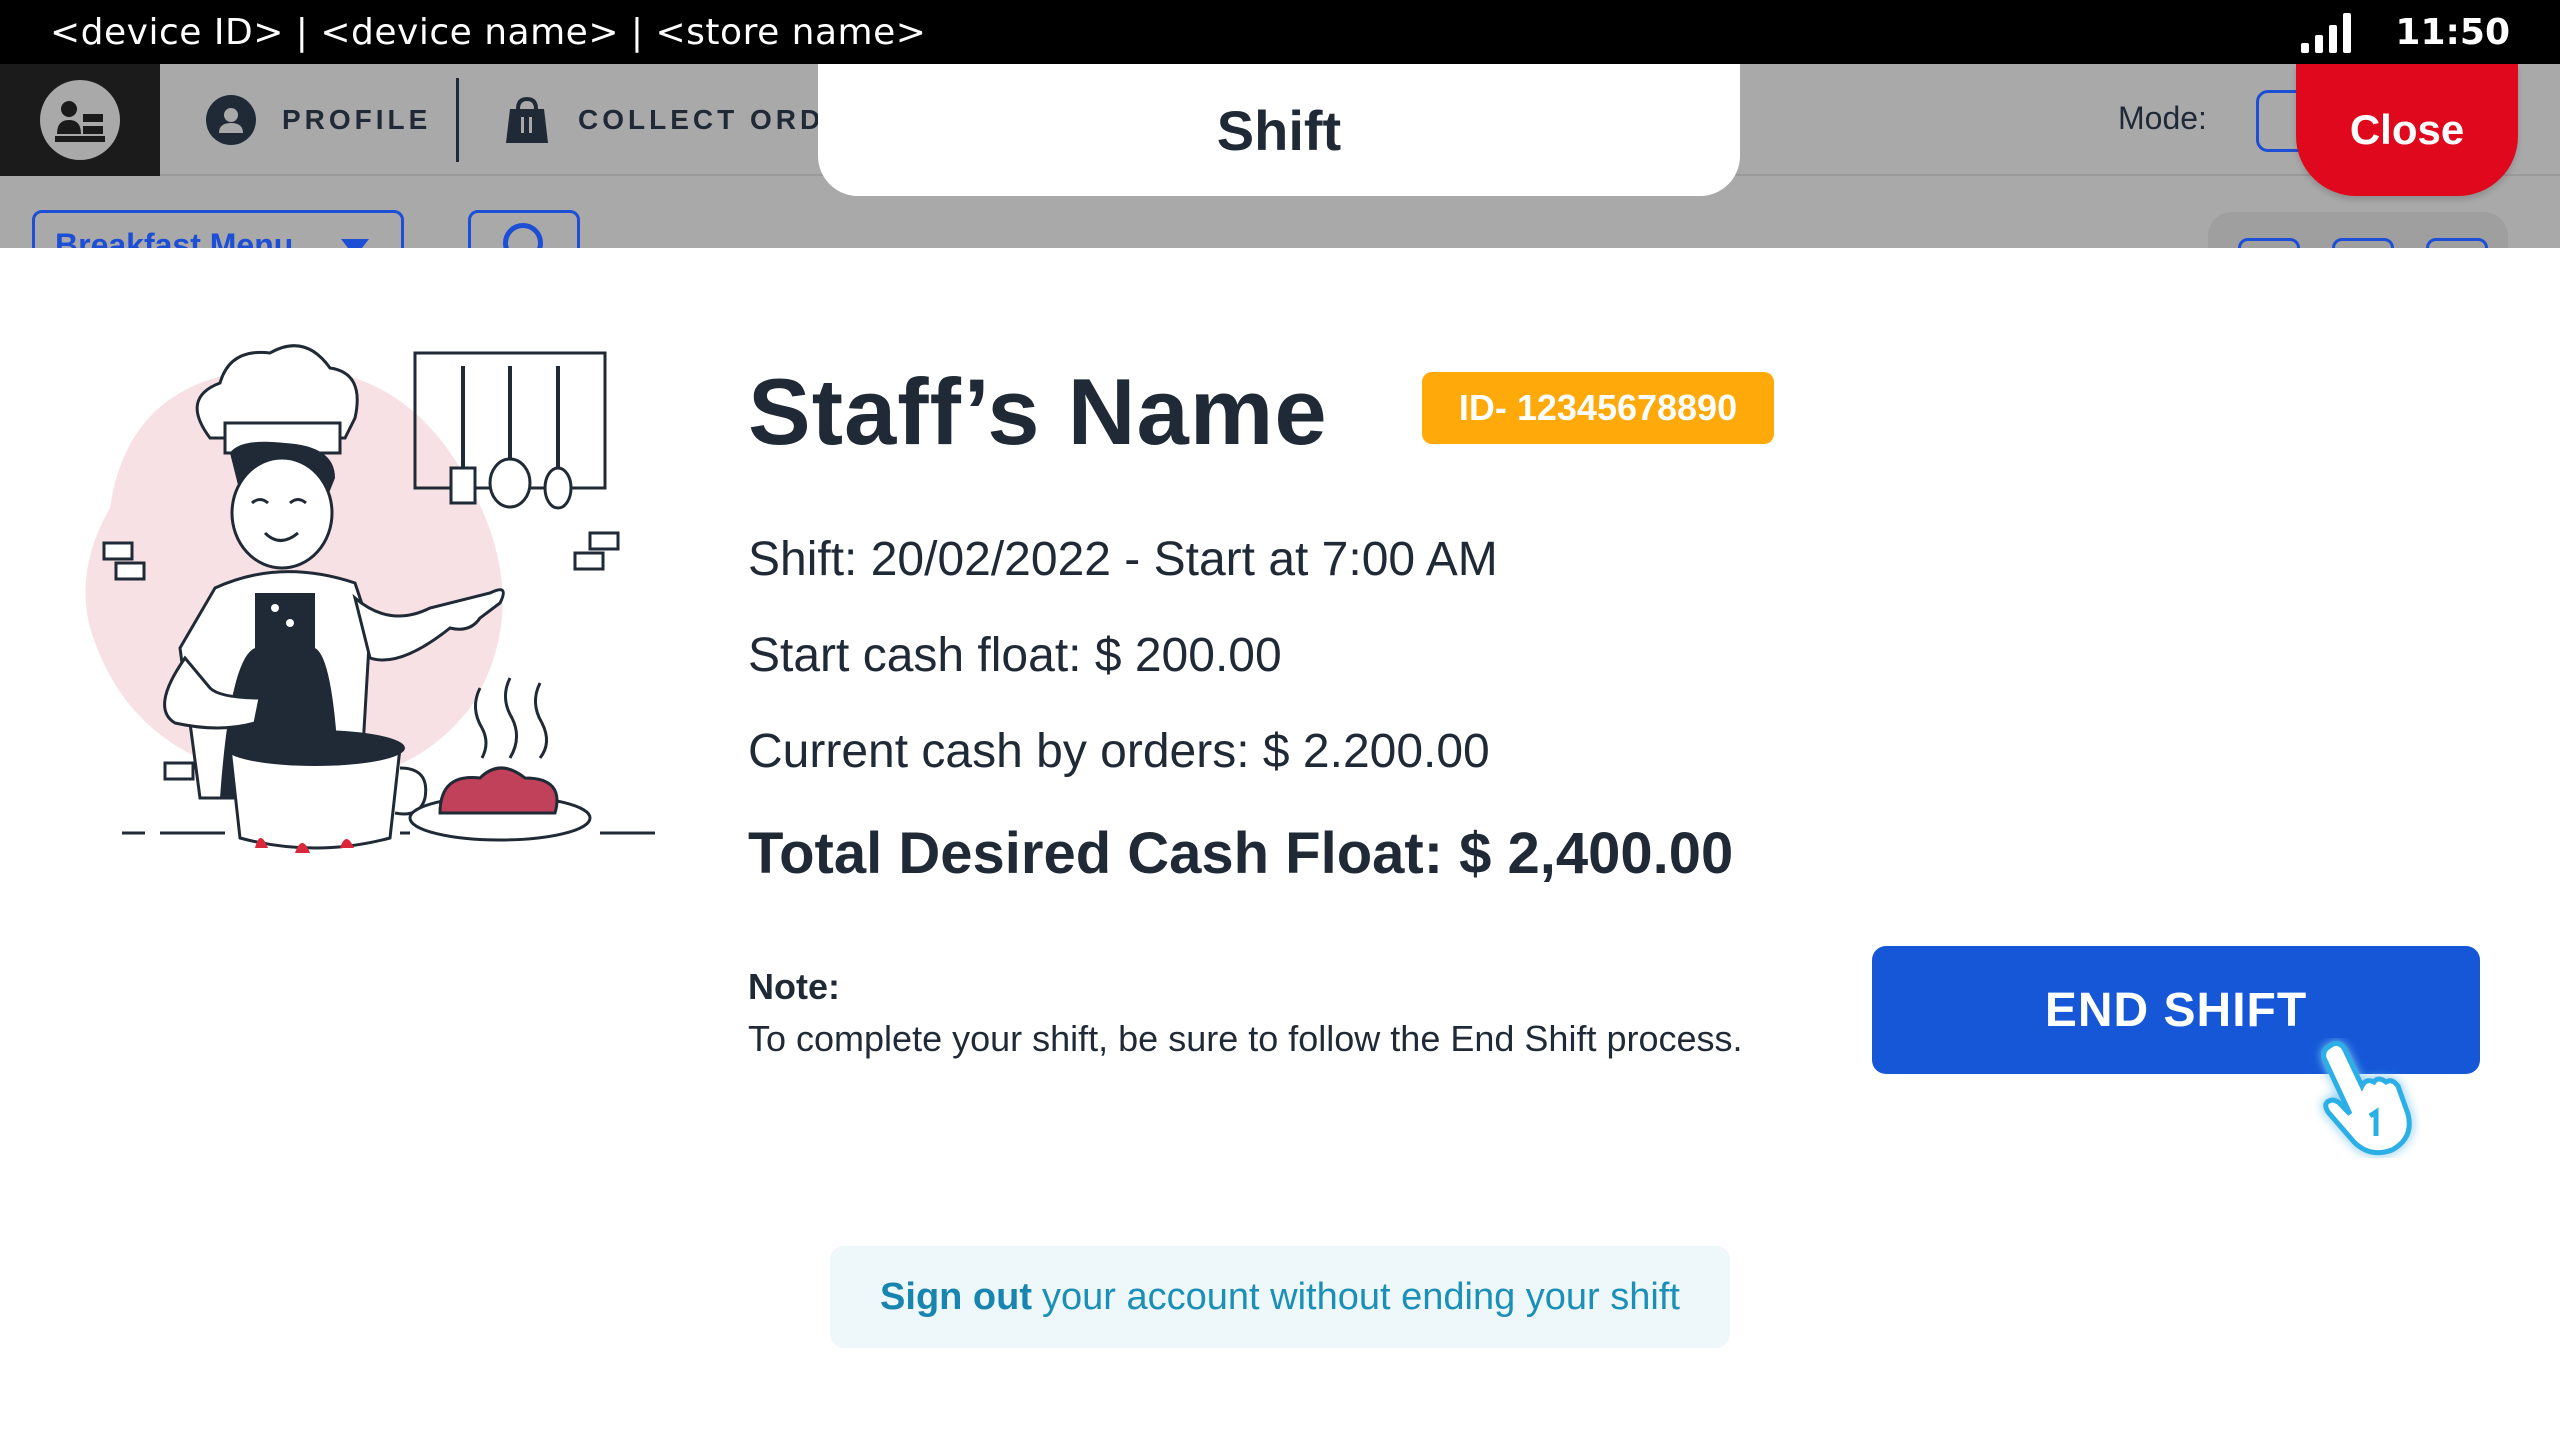 This screenshot has height=1440, width=2560. I want to click on view-toggle-group, so click(2358, 230).